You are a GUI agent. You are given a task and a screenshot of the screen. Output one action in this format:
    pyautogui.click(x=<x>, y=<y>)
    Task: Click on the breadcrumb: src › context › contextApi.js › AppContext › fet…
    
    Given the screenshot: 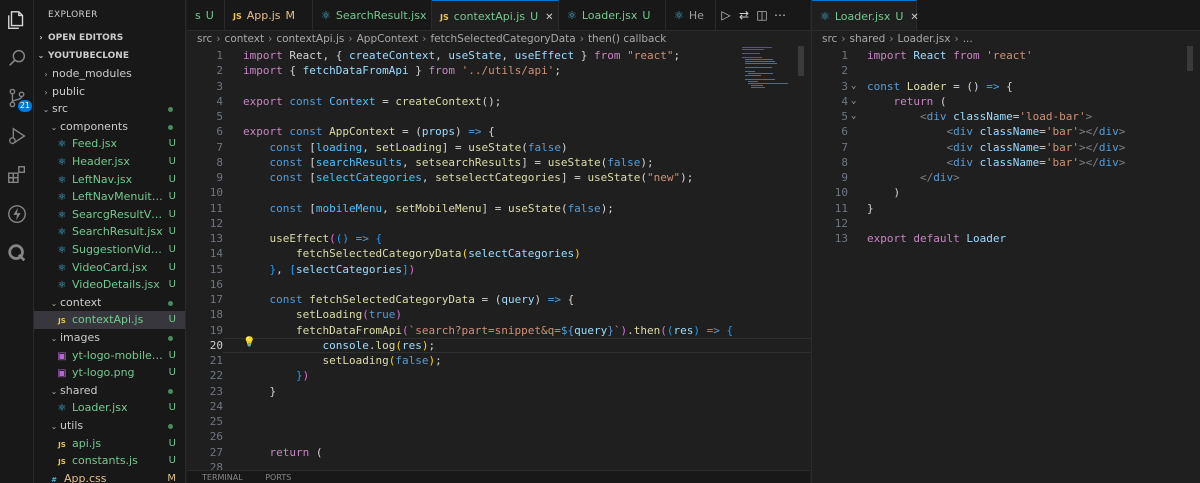 What is the action you would take?
    pyautogui.click(x=426, y=39)
    